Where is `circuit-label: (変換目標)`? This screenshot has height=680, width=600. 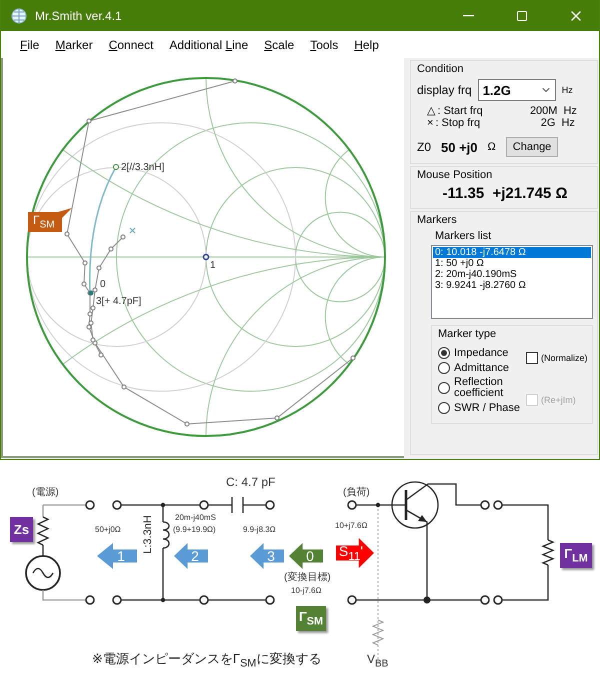
circuit-label: (変換目標) is located at coordinates (307, 578).